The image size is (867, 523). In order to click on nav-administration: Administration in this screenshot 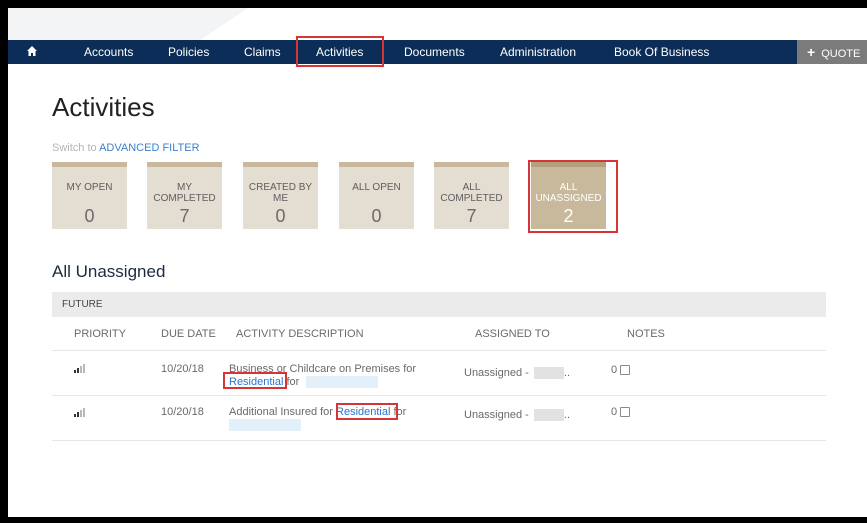, I will do `click(538, 52)`.